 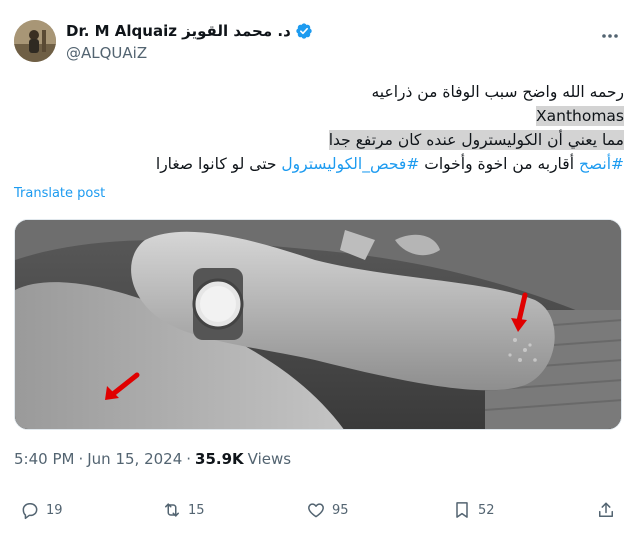 I want to click on reply-count: 19, so click(x=54, y=510).